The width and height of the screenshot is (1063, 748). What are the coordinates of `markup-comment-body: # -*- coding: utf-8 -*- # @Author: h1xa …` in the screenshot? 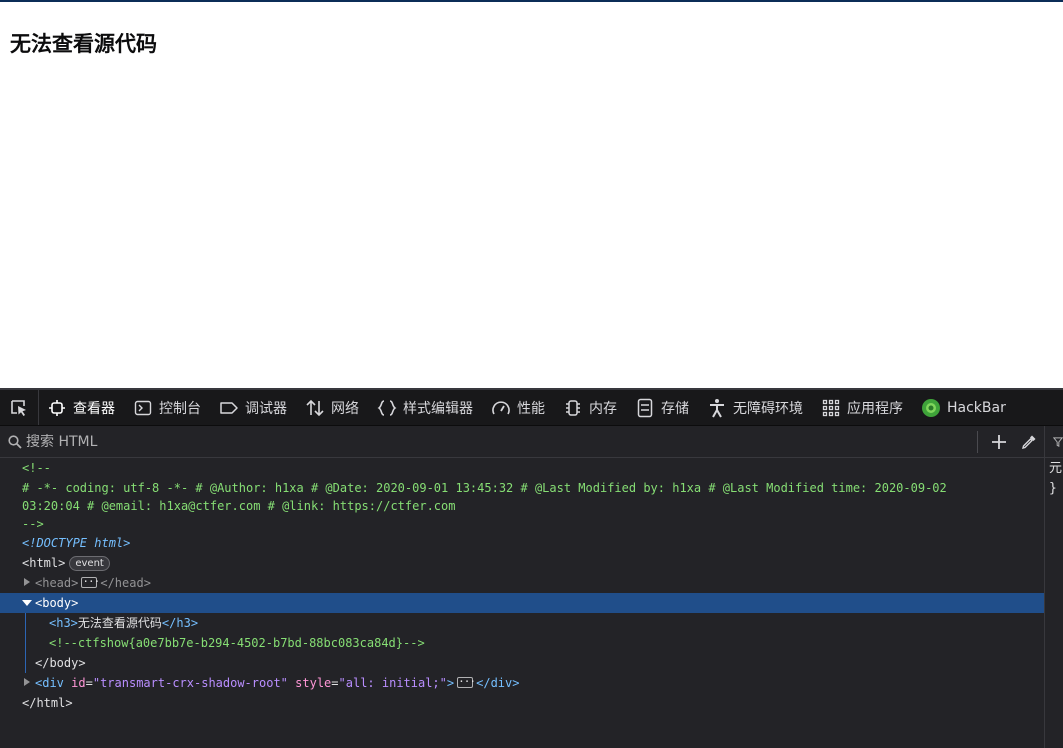 It's located at (522, 496).